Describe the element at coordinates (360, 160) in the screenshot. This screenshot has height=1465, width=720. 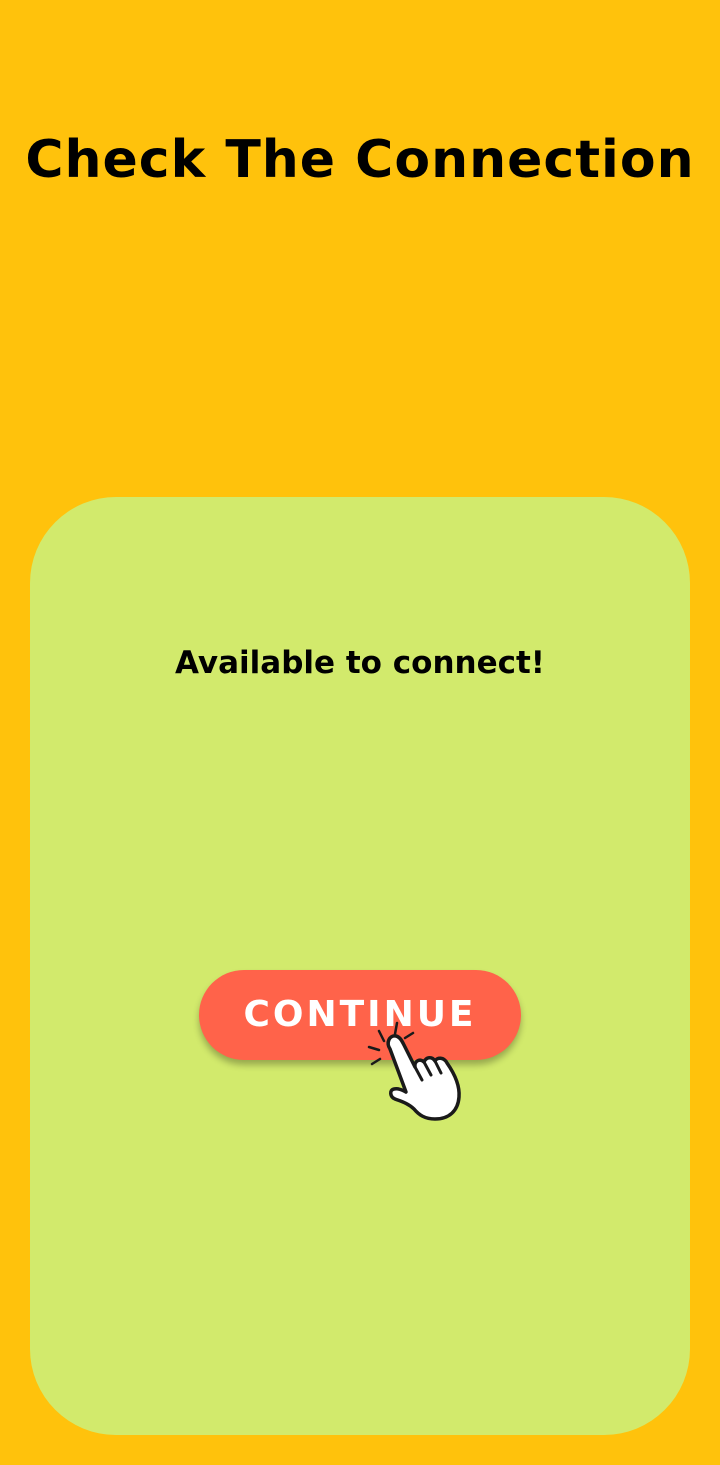
I see `page-title: Check The Connection` at that location.